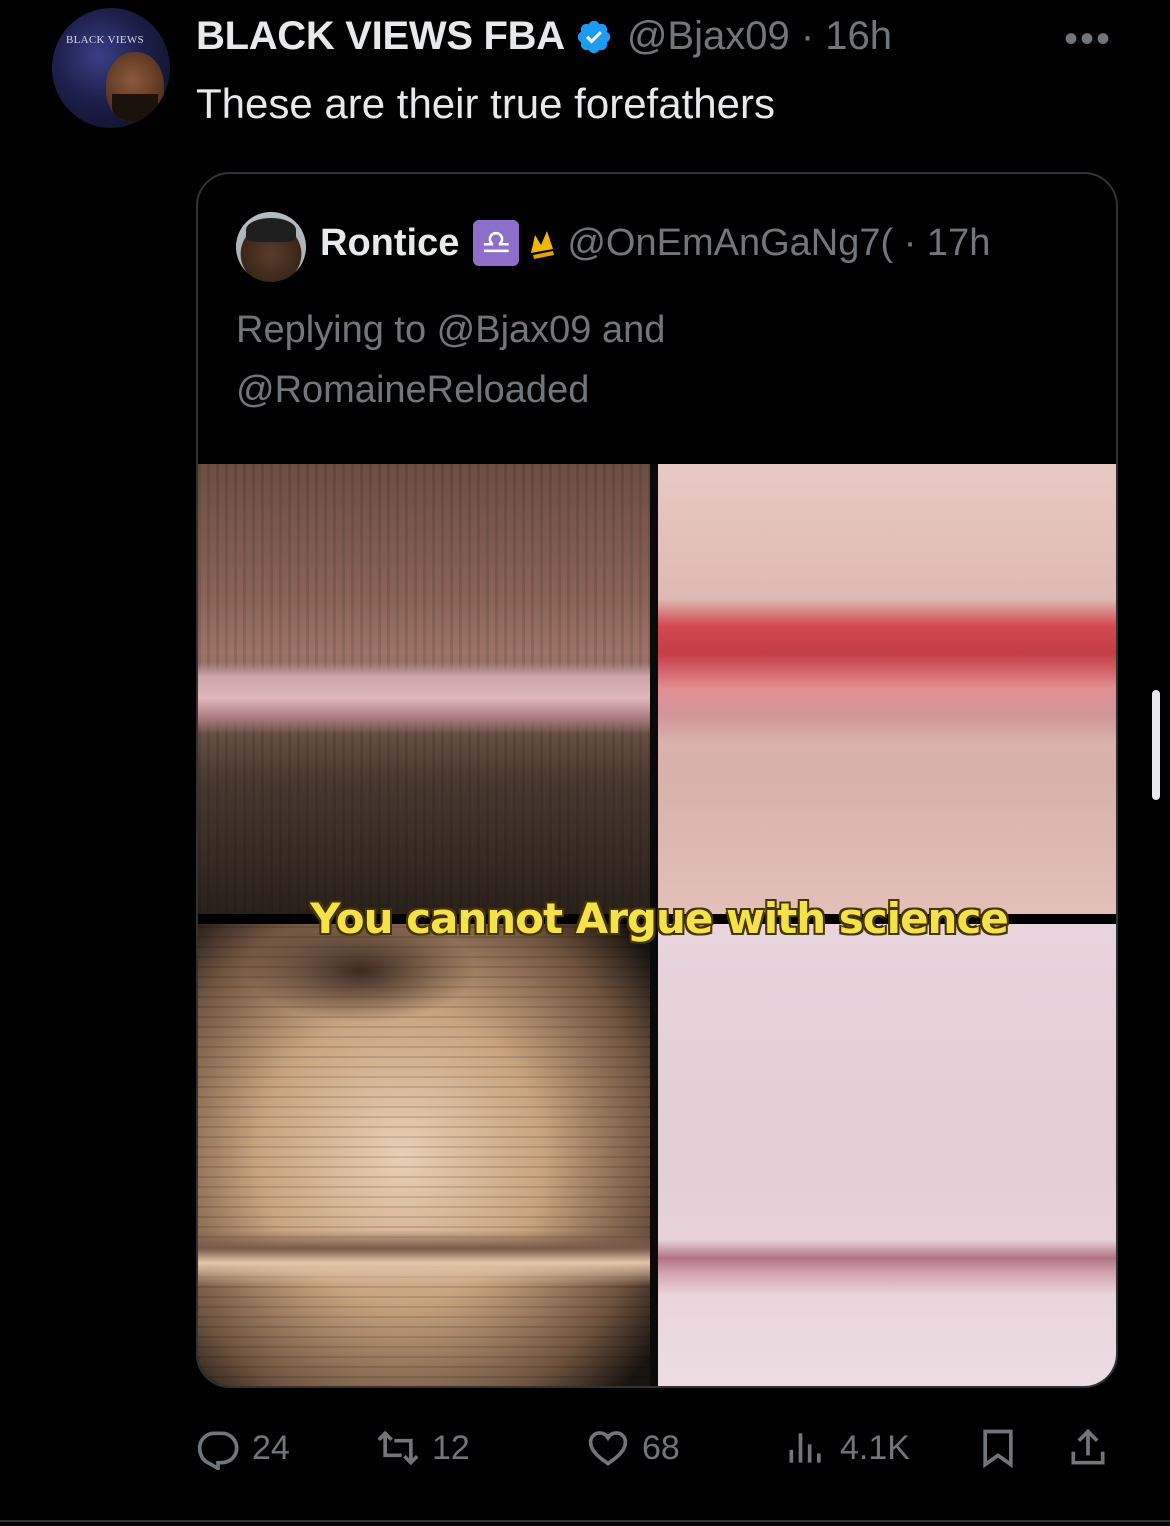  I want to click on verified-badge-icon, so click(594, 36).